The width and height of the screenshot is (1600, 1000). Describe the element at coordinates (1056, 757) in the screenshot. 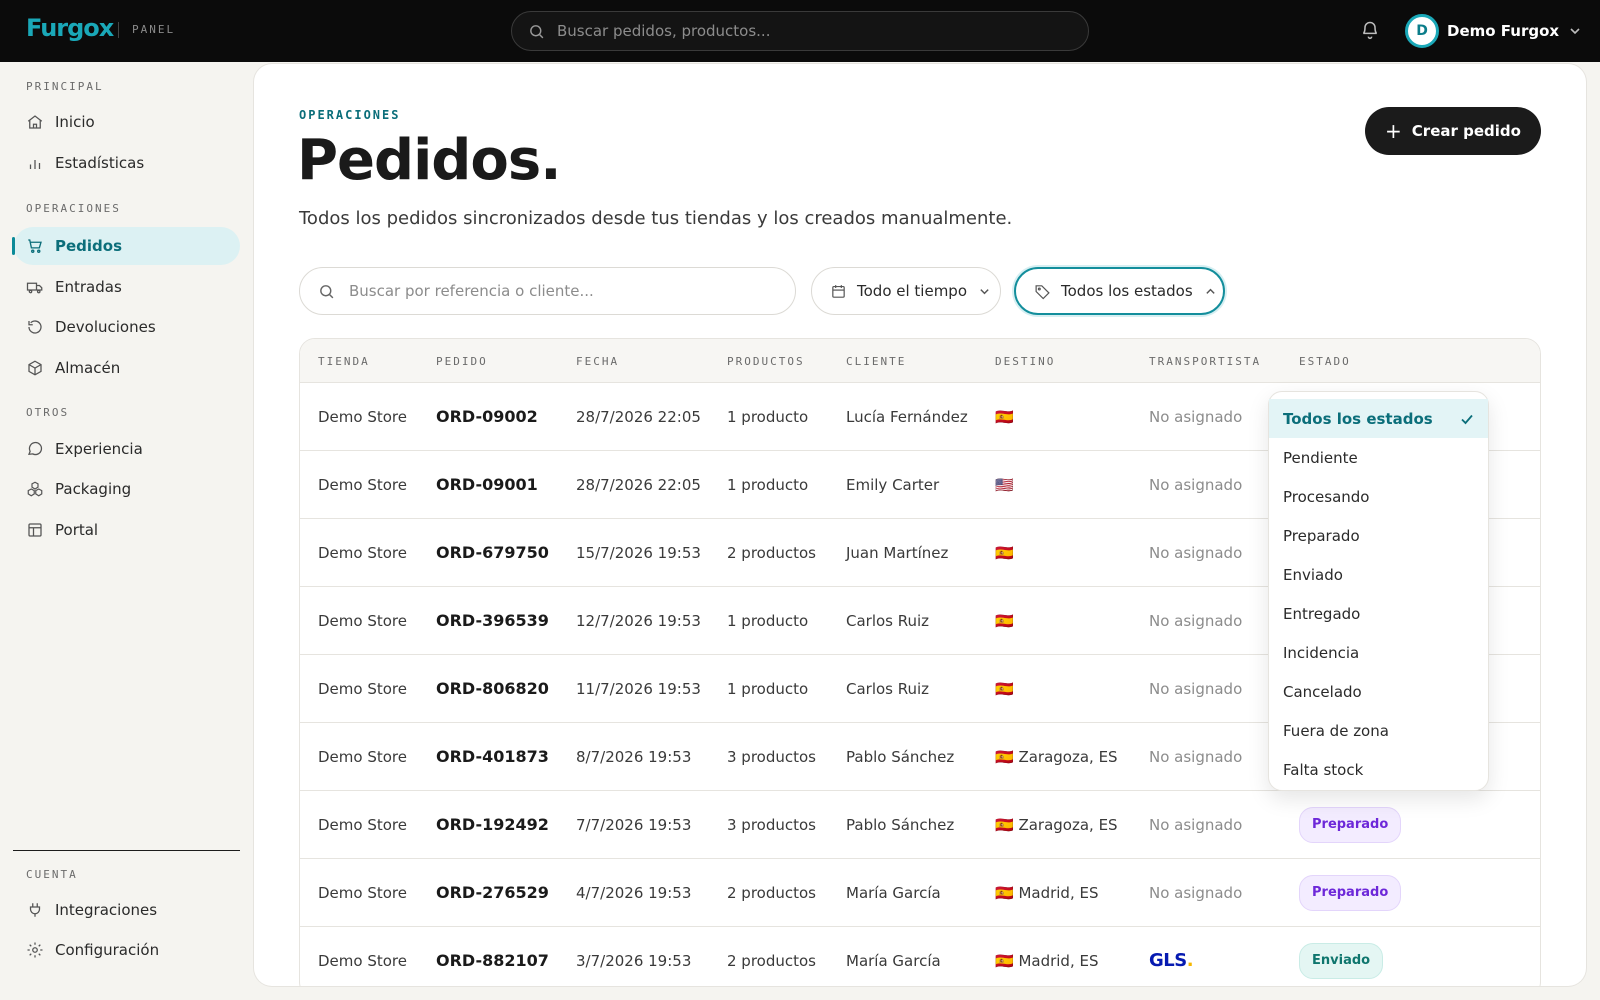

I see `cell-text: 🇪🇸 Zaragoza, ES` at that location.